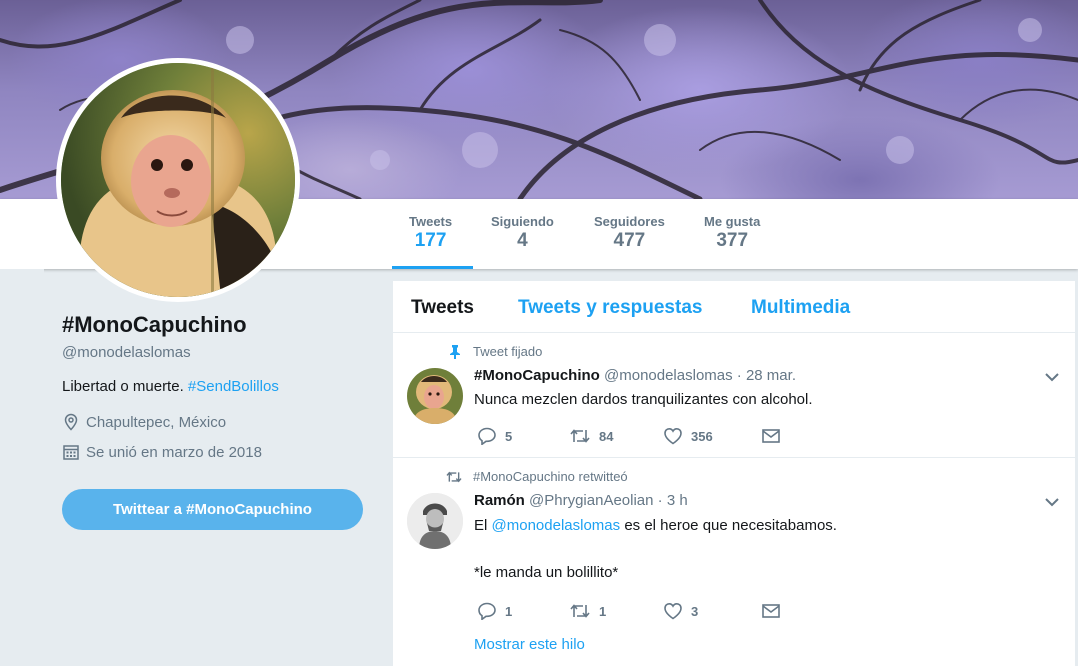 This screenshot has height=666, width=1078. Describe the element at coordinates (454, 477) in the screenshot. I see `retweet-context-icon` at that location.